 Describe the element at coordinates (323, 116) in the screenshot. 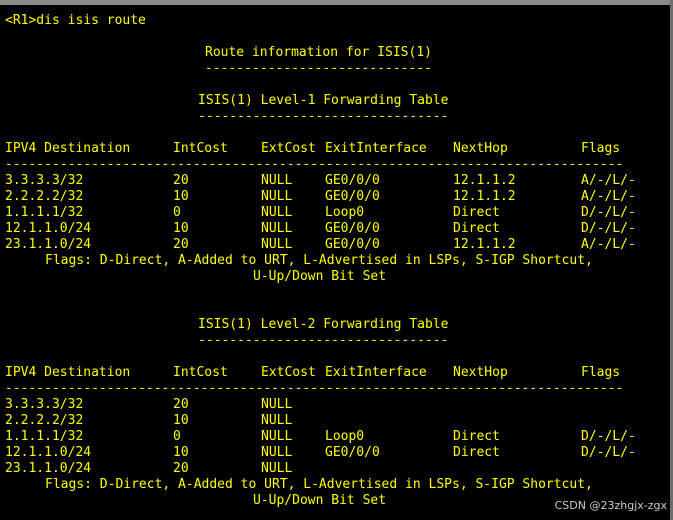

I see `level1-heading-underline: --------------------------------` at that location.